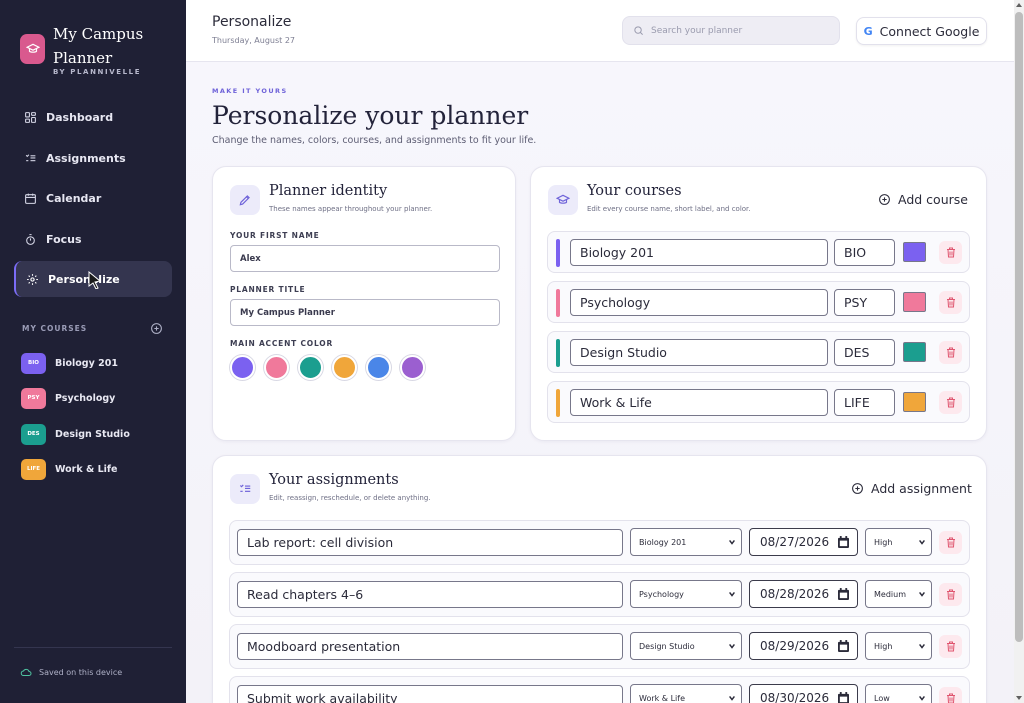 The width and height of the screenshot is (1024, 703). I want to click on add-course-icon, so click(156, 328).